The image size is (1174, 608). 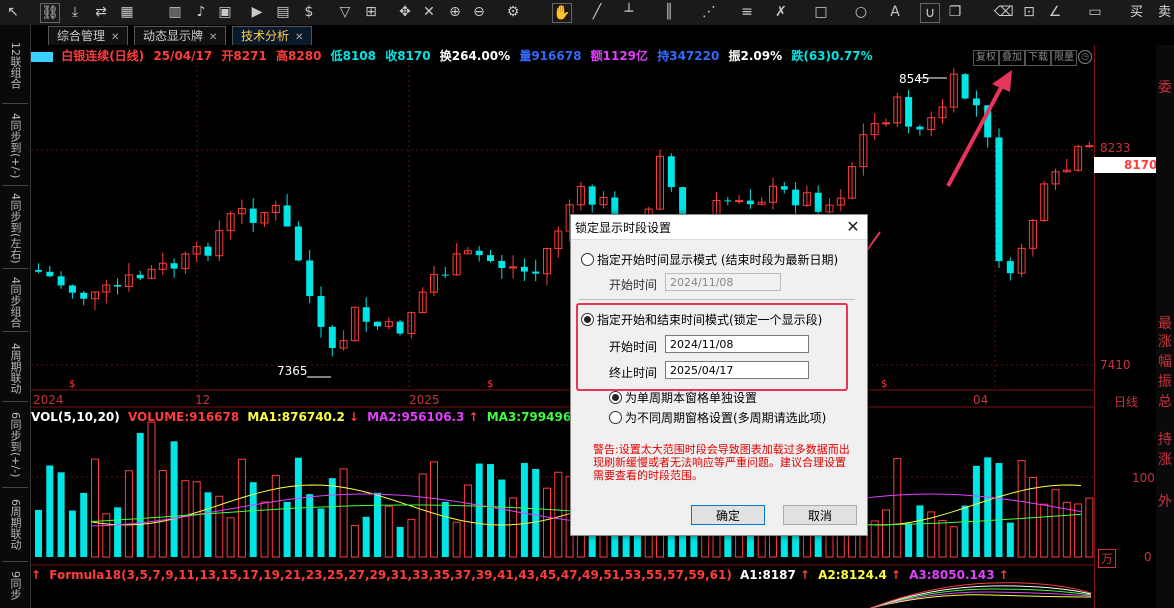 What do you see at coordinates (75, 12) in the screenshot?
I see `download-icon: ⤓` at bounding box center [75, 12].